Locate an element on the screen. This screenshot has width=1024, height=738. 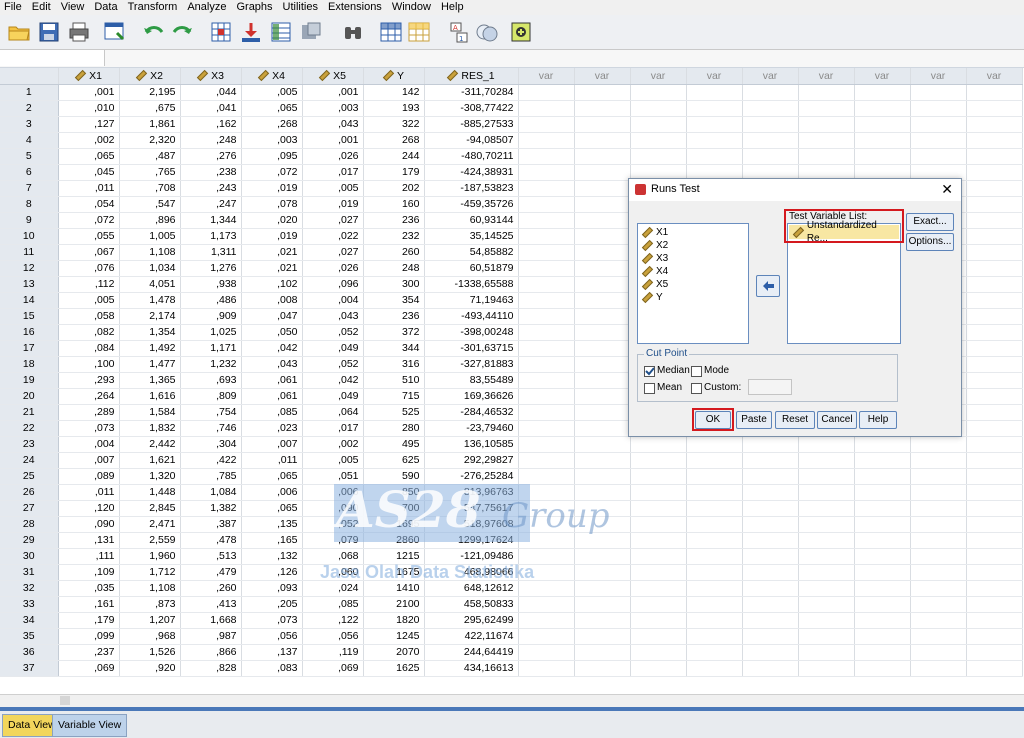
use-sets-icon is located at coordinates (521, 32).